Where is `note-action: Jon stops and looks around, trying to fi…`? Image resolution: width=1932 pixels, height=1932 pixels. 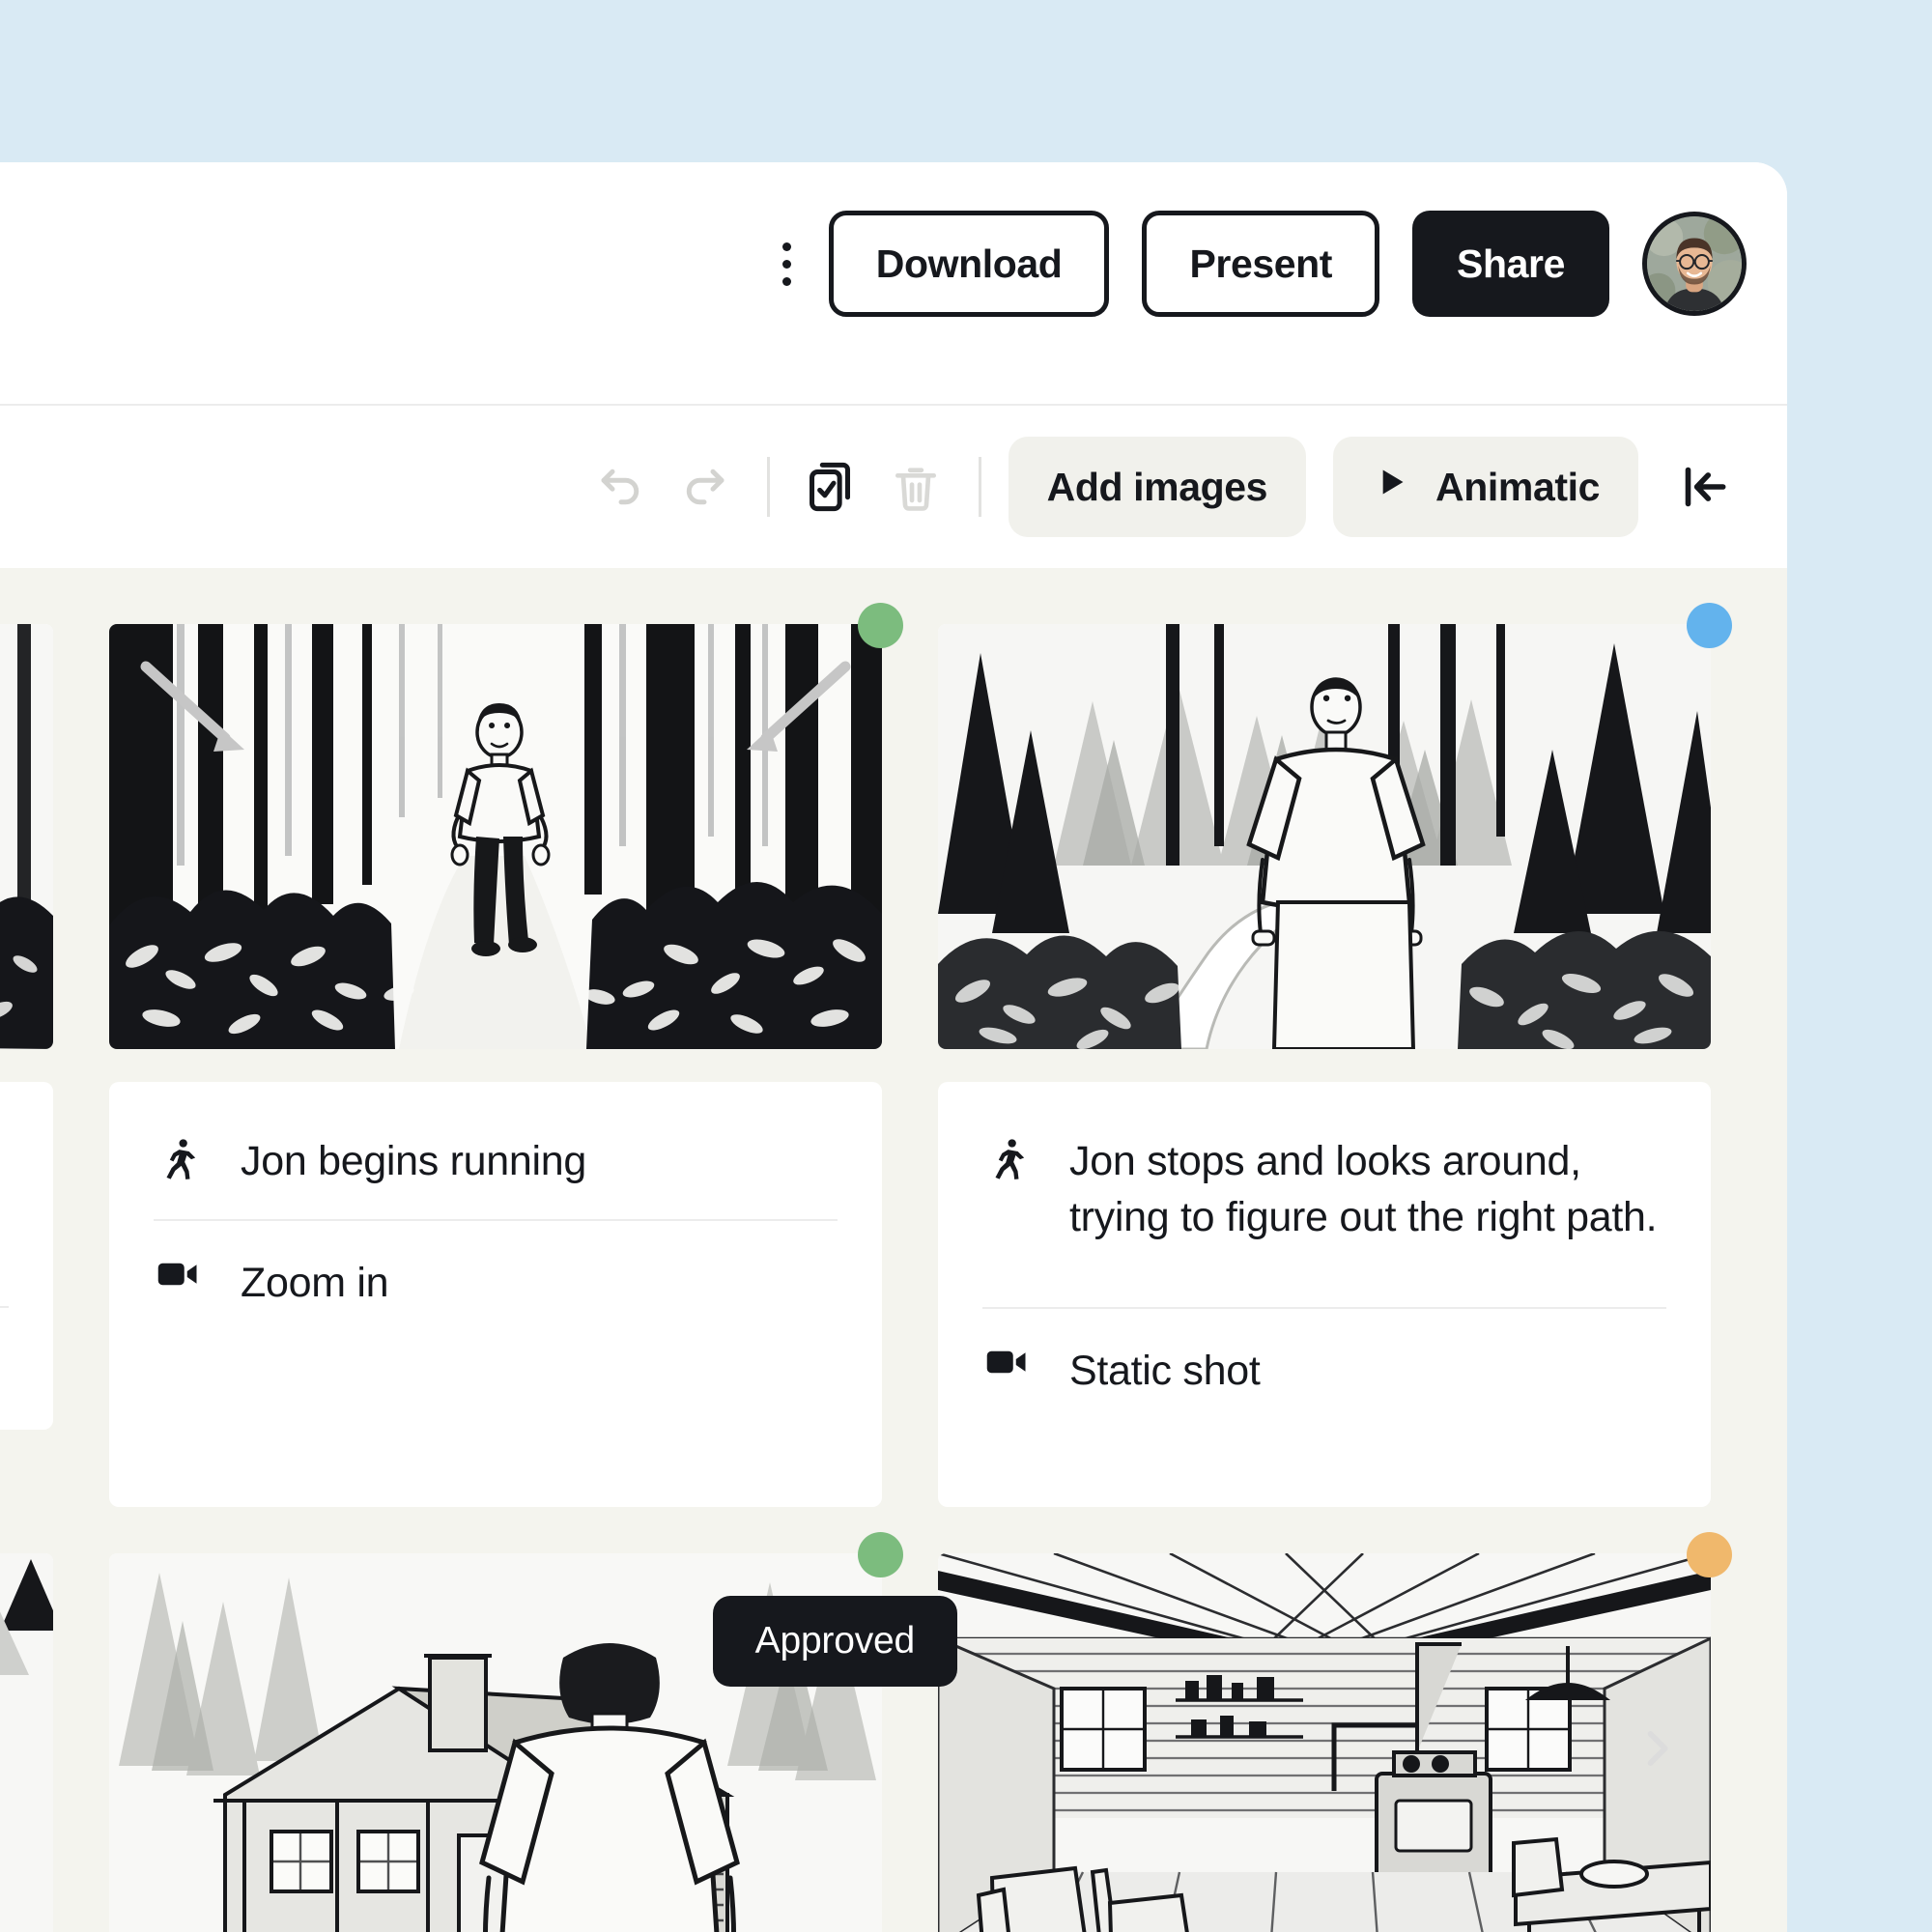 note-action: Jon stops and looks around, trying to fi… is located at coordinates (1324, 1200).